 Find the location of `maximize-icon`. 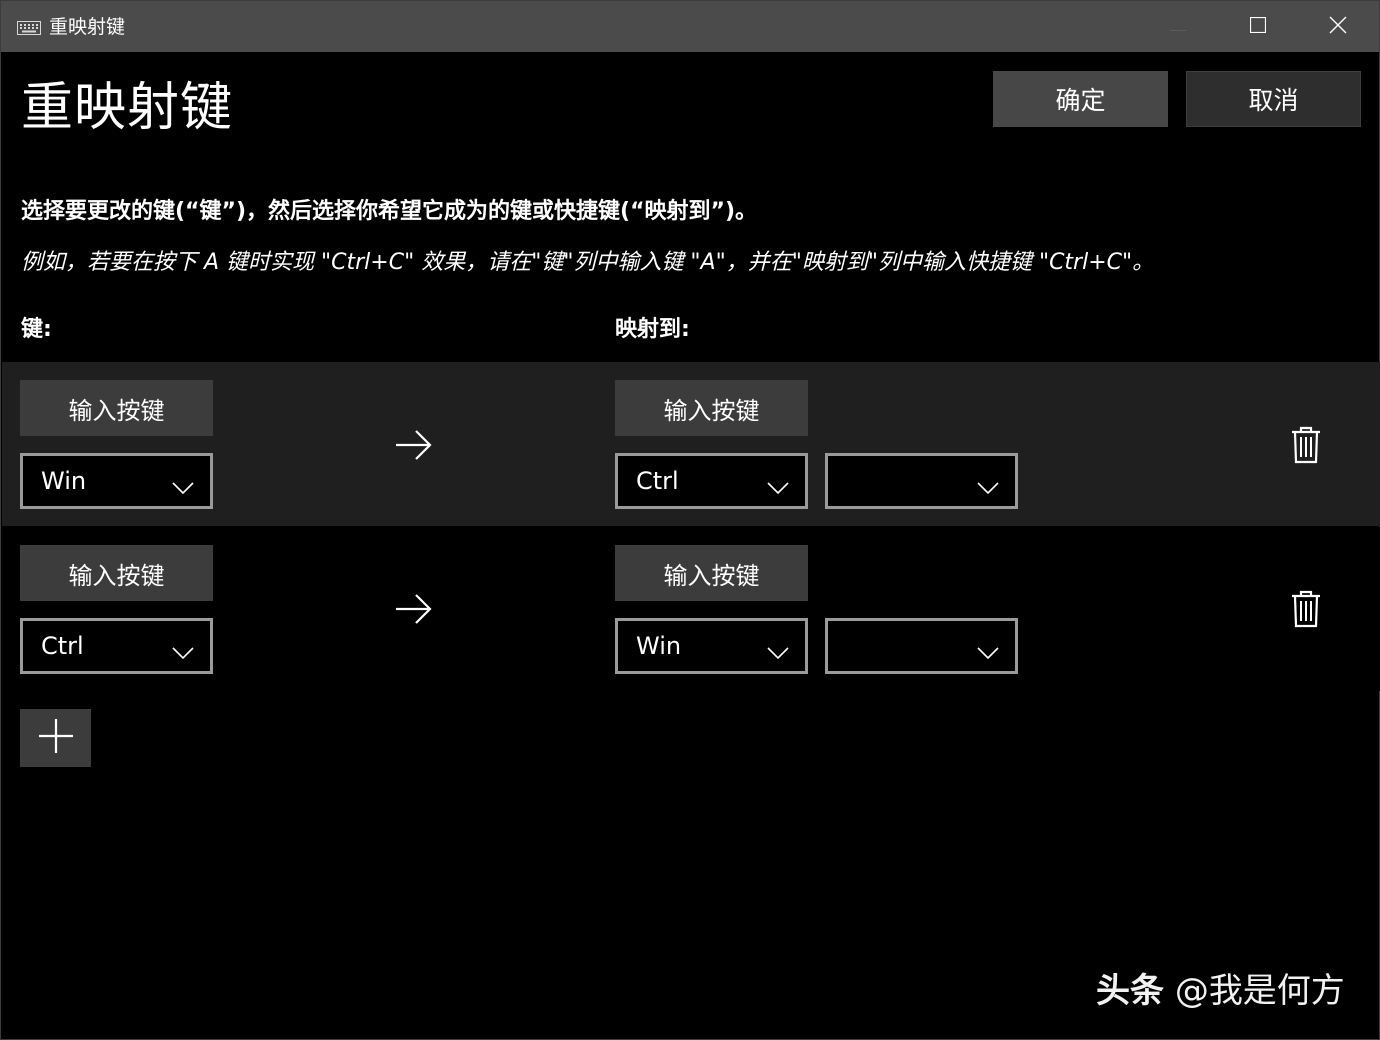

maximize-icon is located at coordinates (1258, 26).